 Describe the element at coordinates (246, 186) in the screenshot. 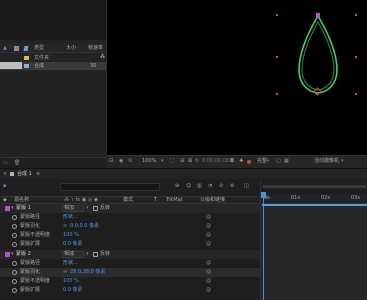

I see `comp-mini-icon: ◫` at that location.